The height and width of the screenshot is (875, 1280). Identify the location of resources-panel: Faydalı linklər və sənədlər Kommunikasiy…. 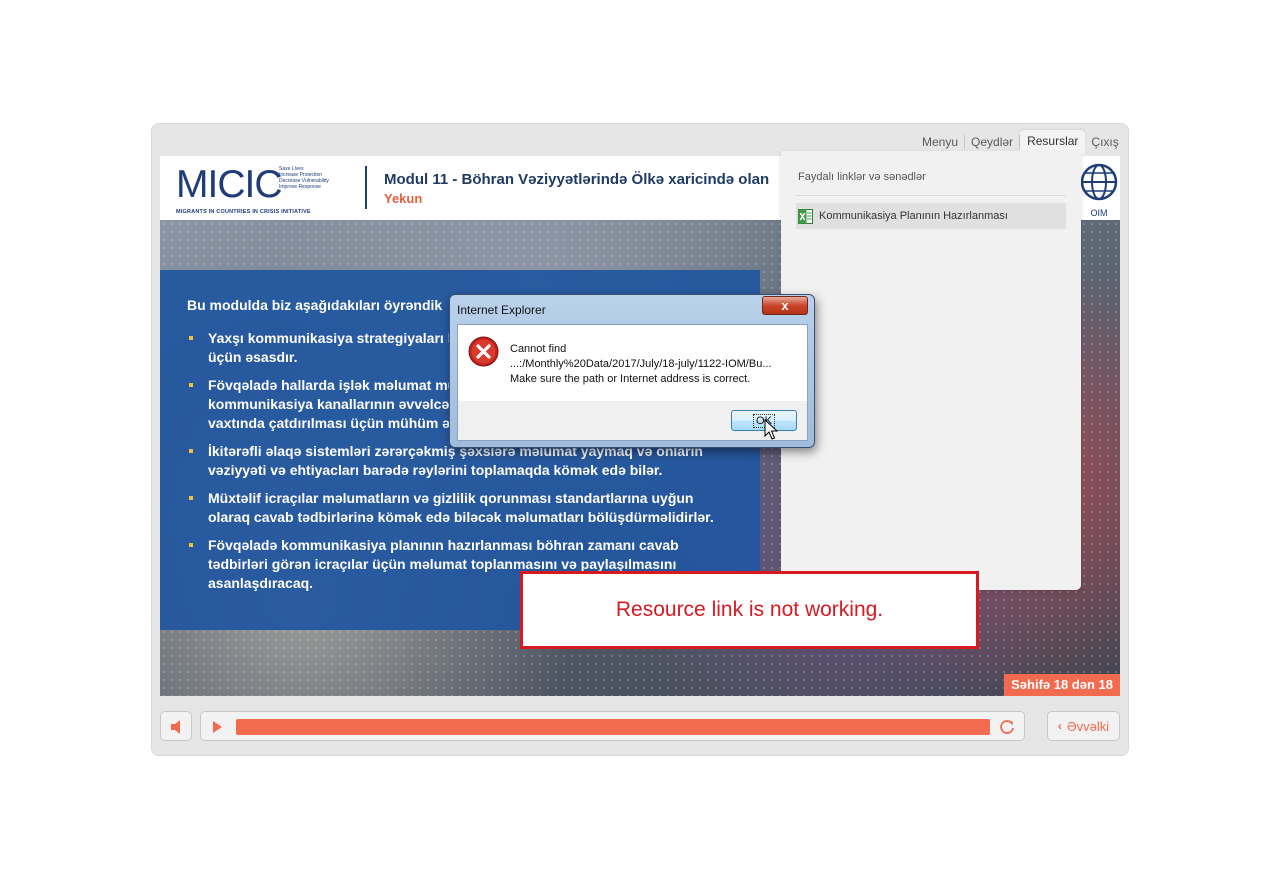
(931, 370).